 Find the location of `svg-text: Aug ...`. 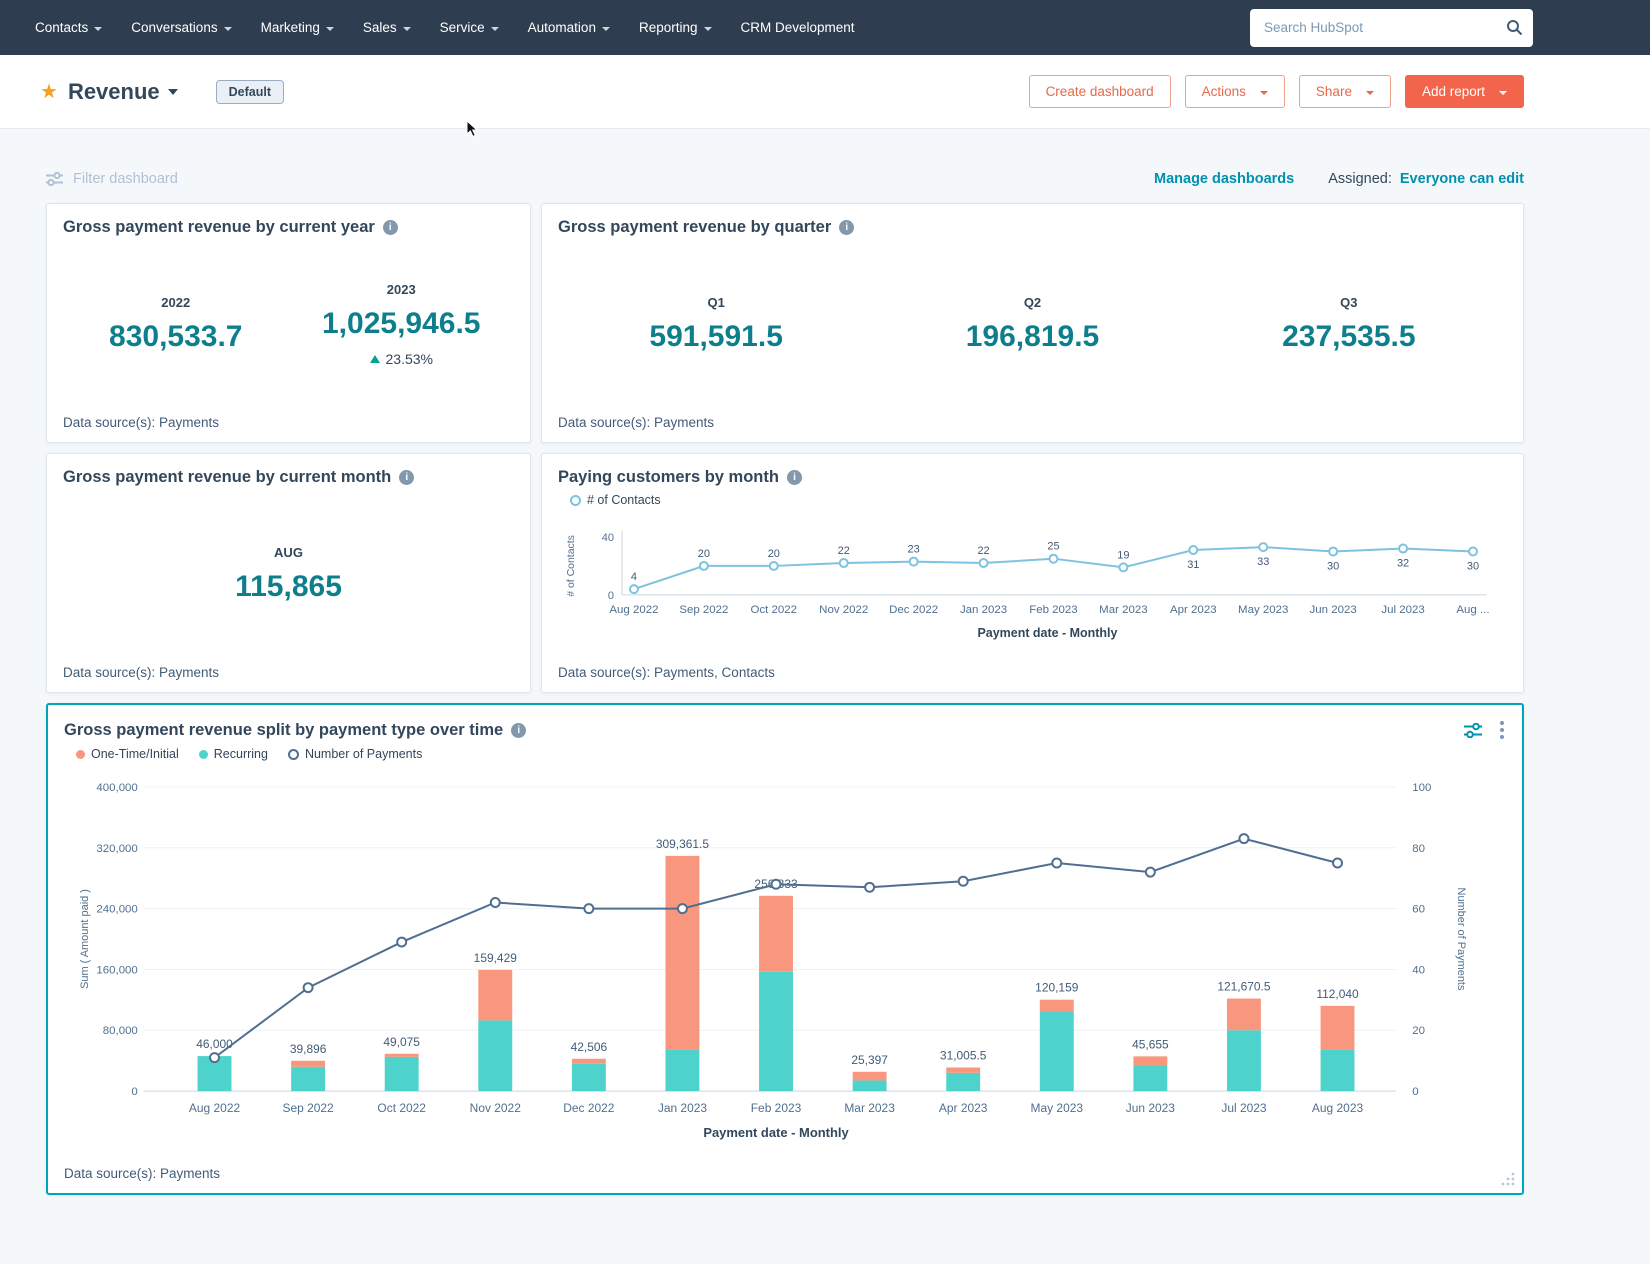

svg-text: Aug ... is located at coordinates (1472, 610).